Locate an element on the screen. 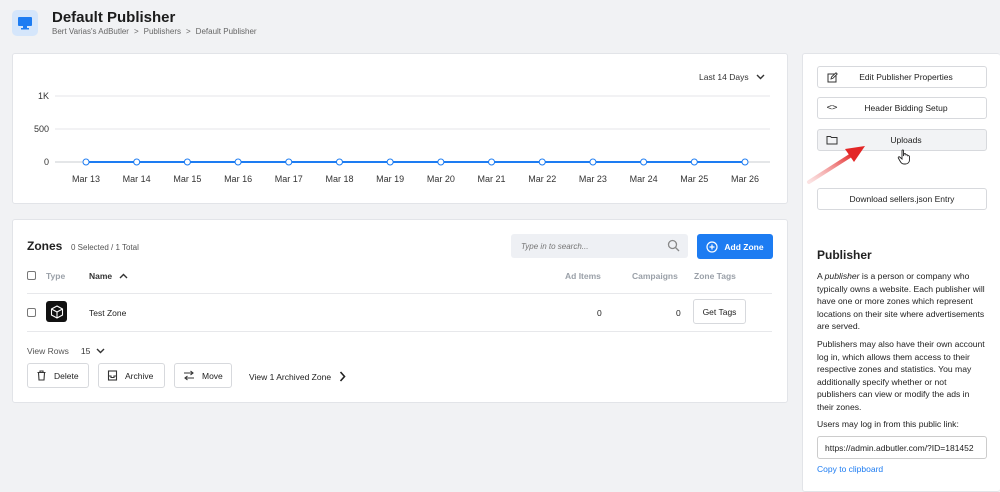 Image resolution: width=1000 pixels, height=492 pixels. x-tick-label: Mar 24 is located at coordinates (644, 179).